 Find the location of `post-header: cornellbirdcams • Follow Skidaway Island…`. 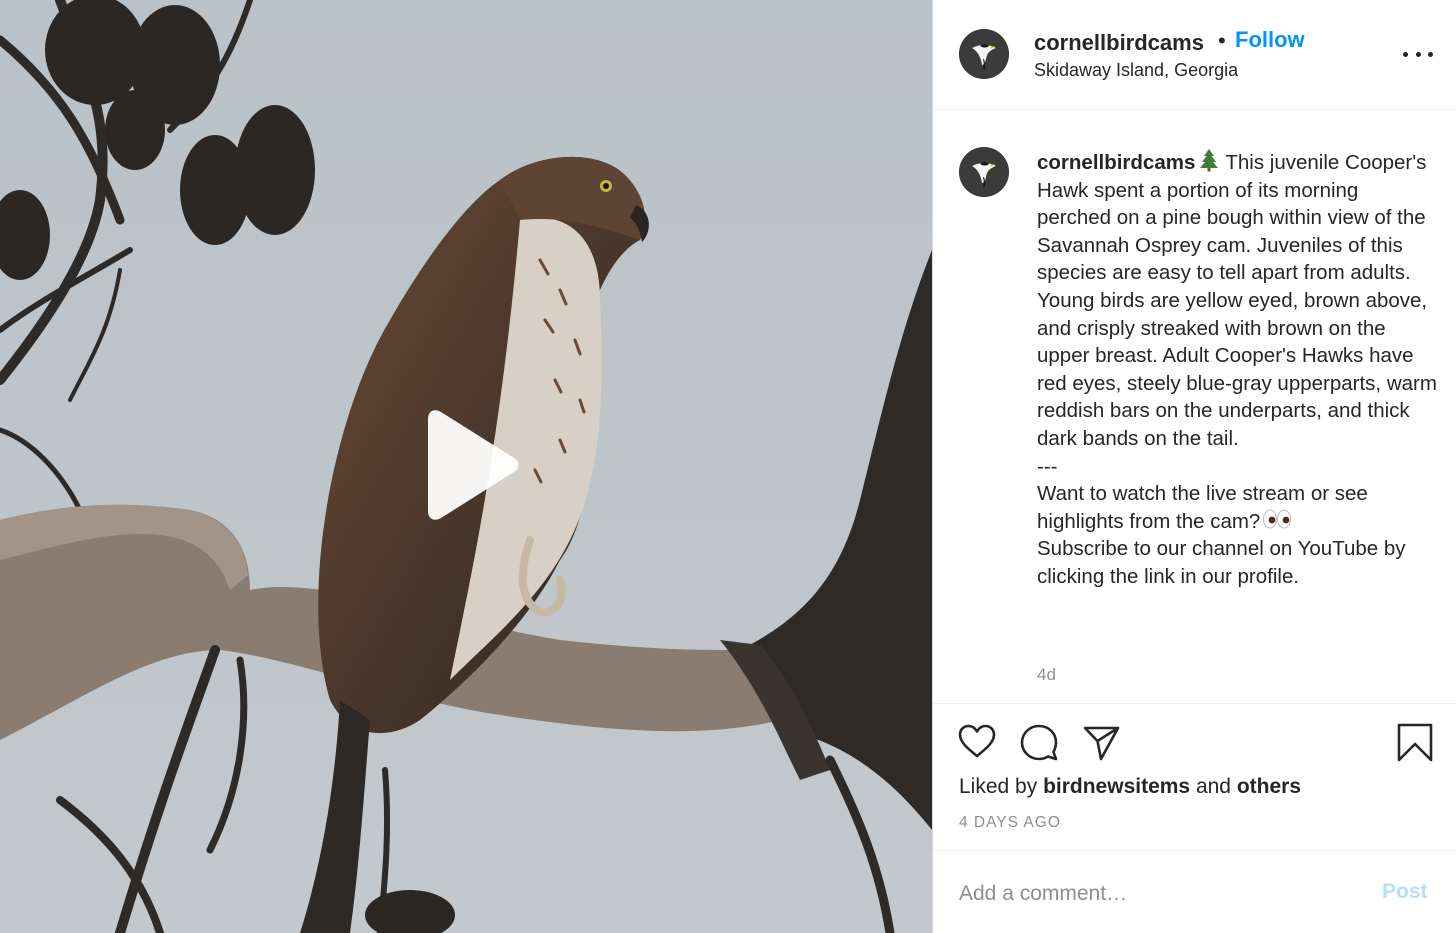

post-header: cornellbirdcams • Follow Skidaway Island… is located at coordinates (1194, 55).